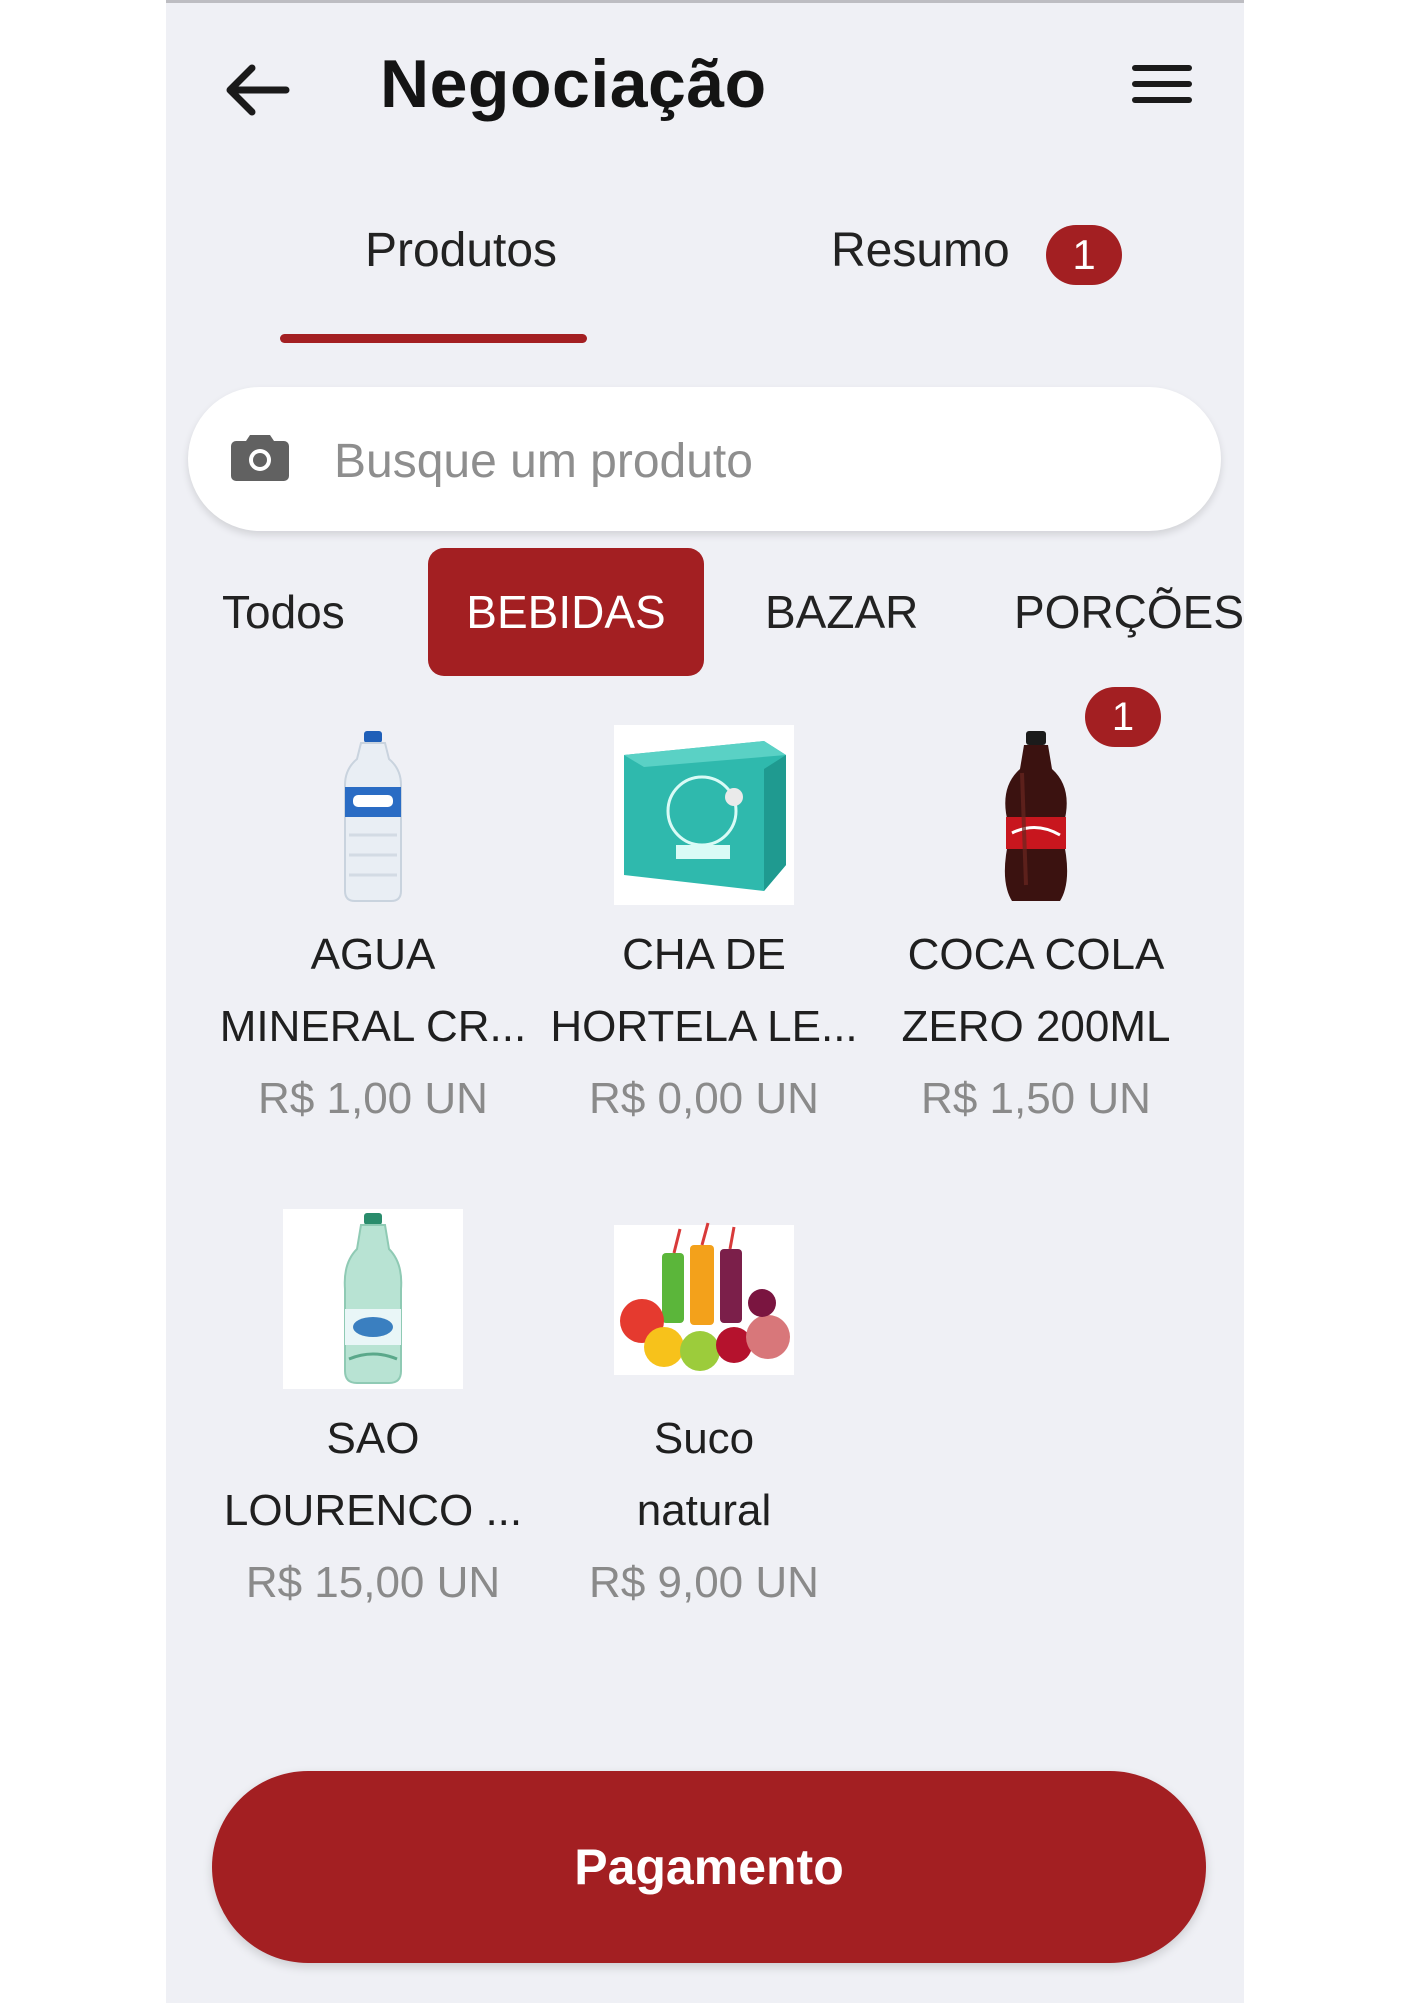 The width and height of the screenshot is (1414, 2003). What do you see at coordinates (1129, 612) in the screenshot?
I see `category-porcoes: PORÇÕES` at bounding box center [1129, 612].